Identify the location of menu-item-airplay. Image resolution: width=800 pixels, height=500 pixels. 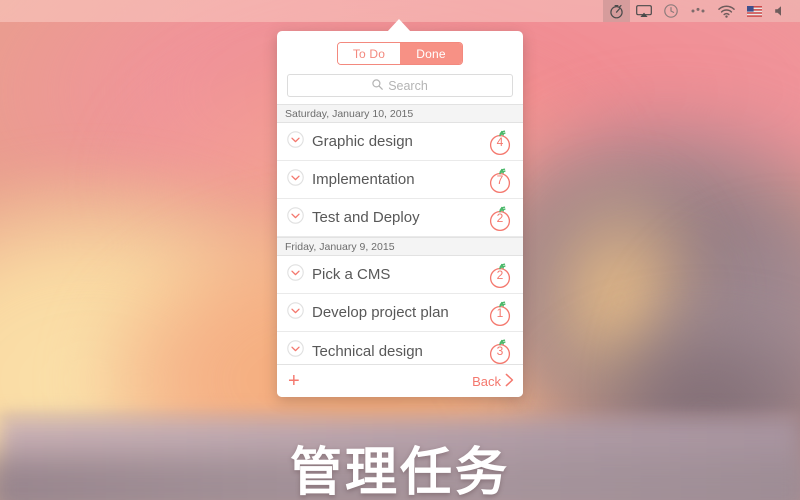
(644, 11).